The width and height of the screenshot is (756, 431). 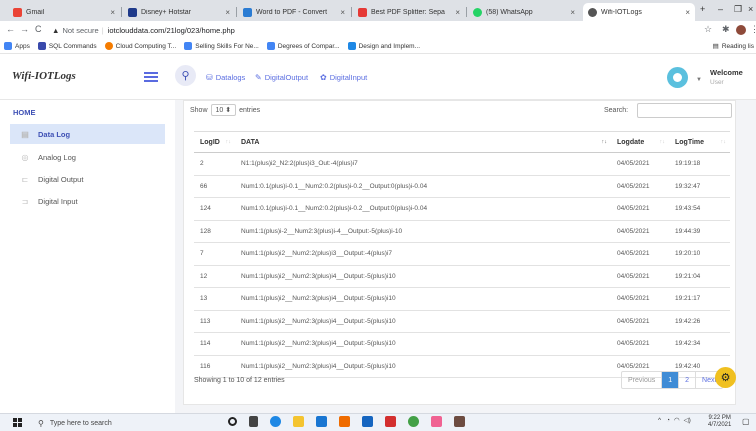 I want to click on select-arrows-icon: ⬍, so click(x=228, y=110).